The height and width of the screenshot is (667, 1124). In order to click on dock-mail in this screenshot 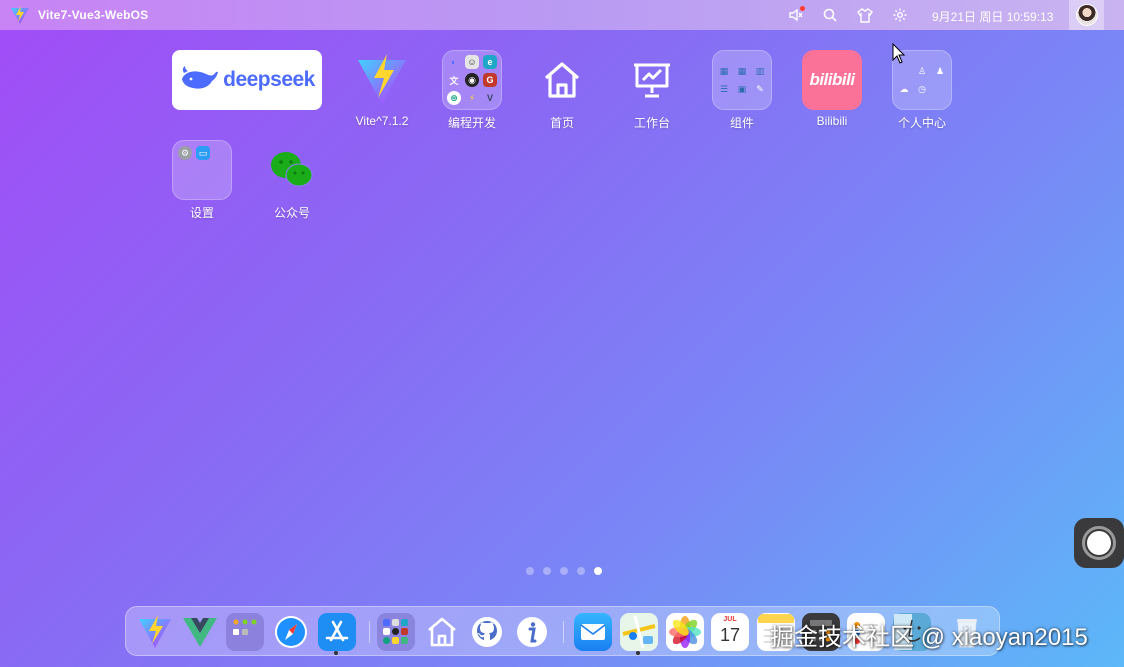, I will do `click(593, 632)`.